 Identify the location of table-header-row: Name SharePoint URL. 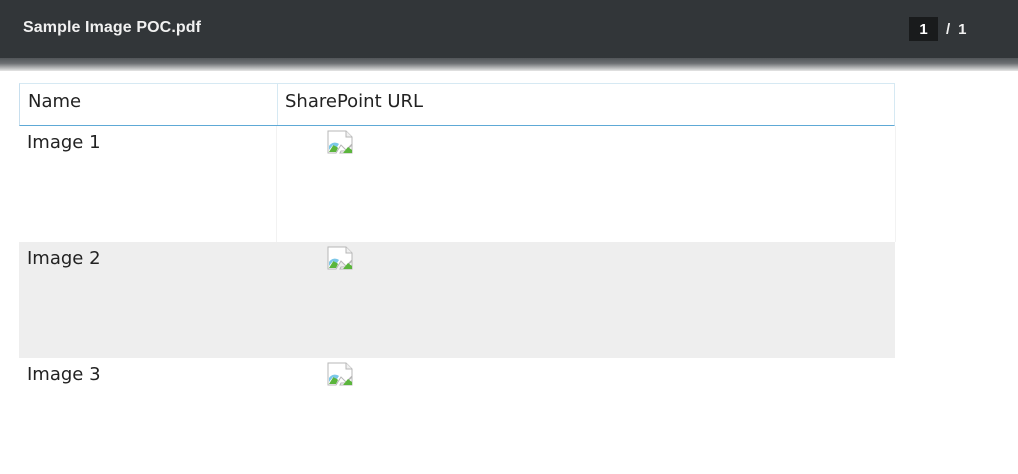
(457, 104).